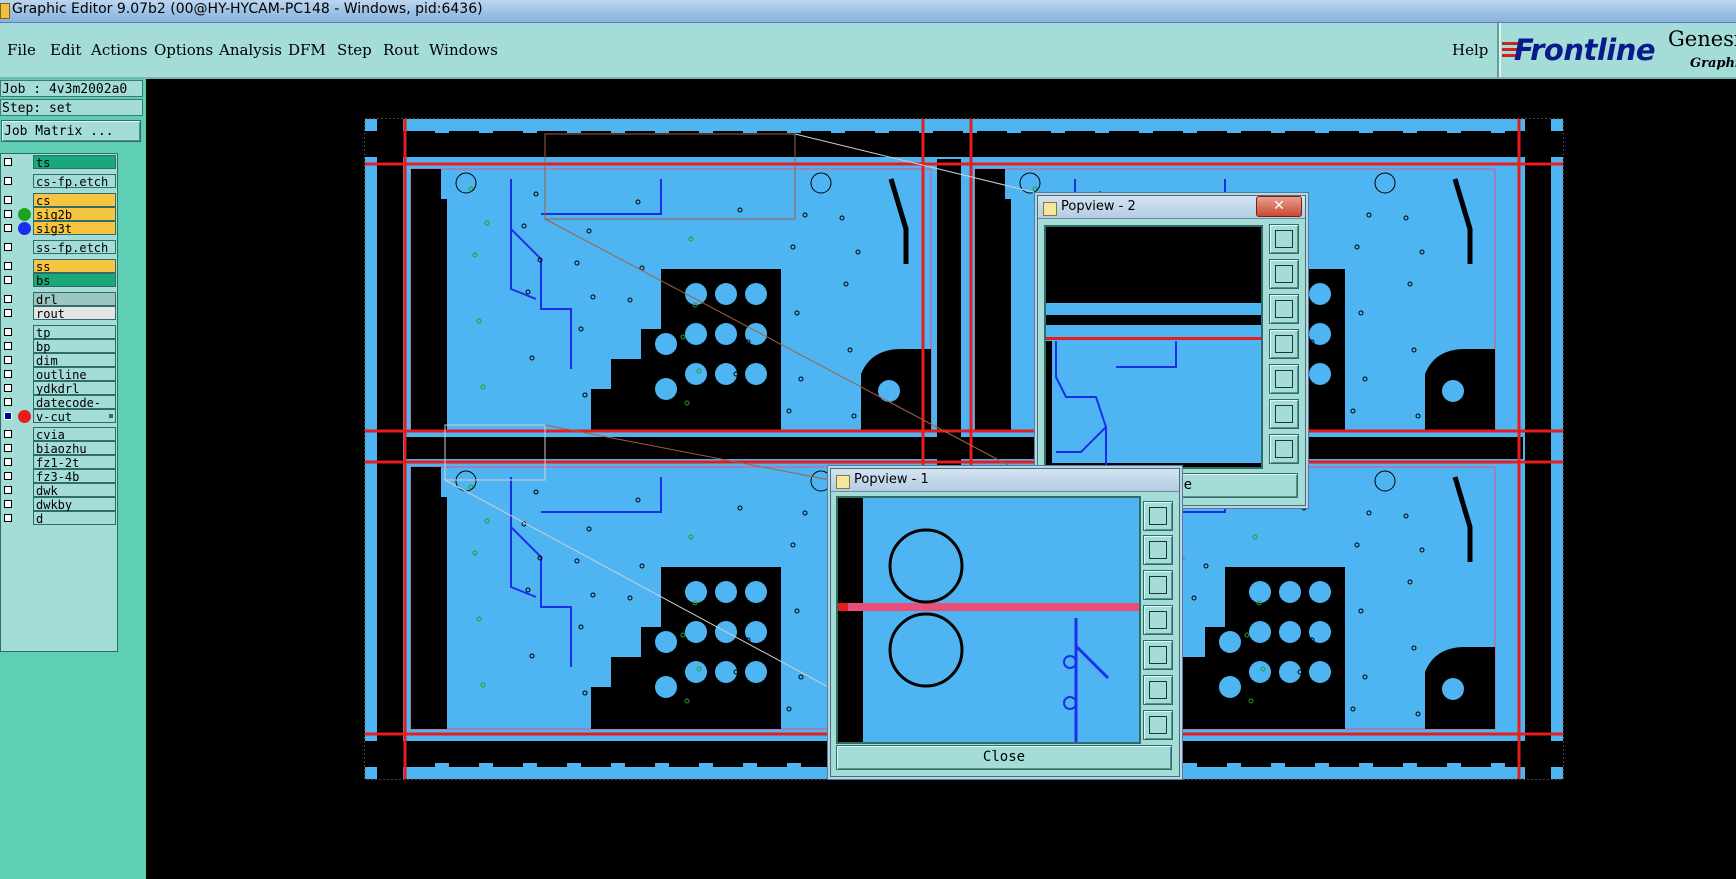 Image resolution: width=1736 pixels, height=879 pixels. Describe the element at coordinates (74, 313) in the screenshot. I see `layer-name: rout` at that location.